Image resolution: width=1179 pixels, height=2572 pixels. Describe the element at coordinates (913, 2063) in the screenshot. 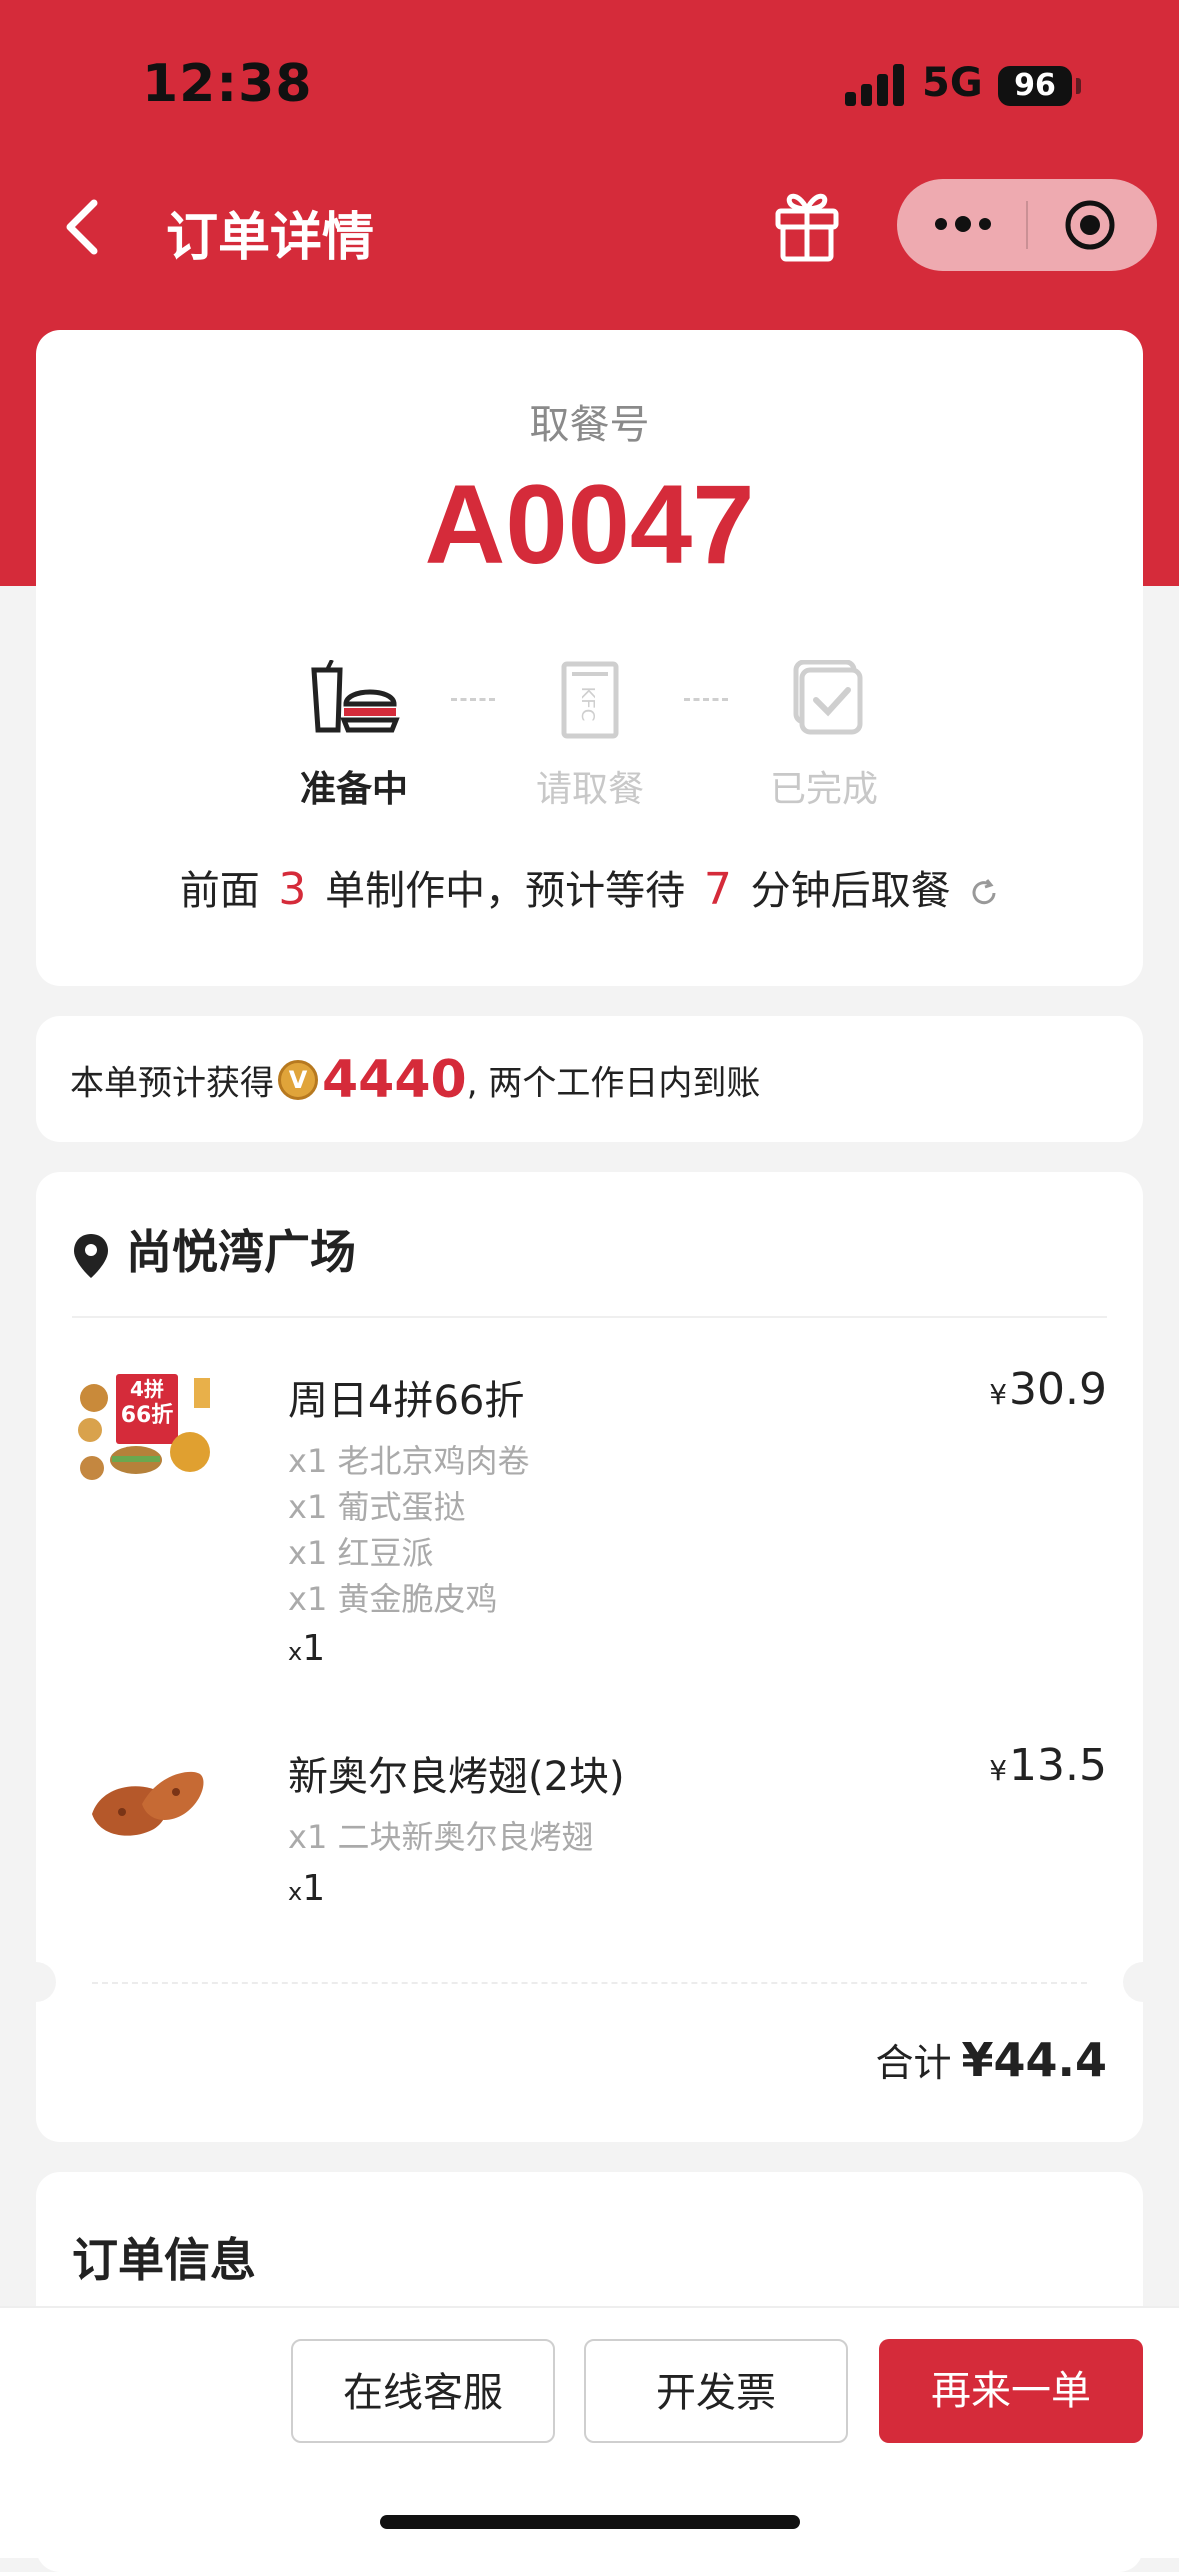

I see `total-label: 合计` at that location.